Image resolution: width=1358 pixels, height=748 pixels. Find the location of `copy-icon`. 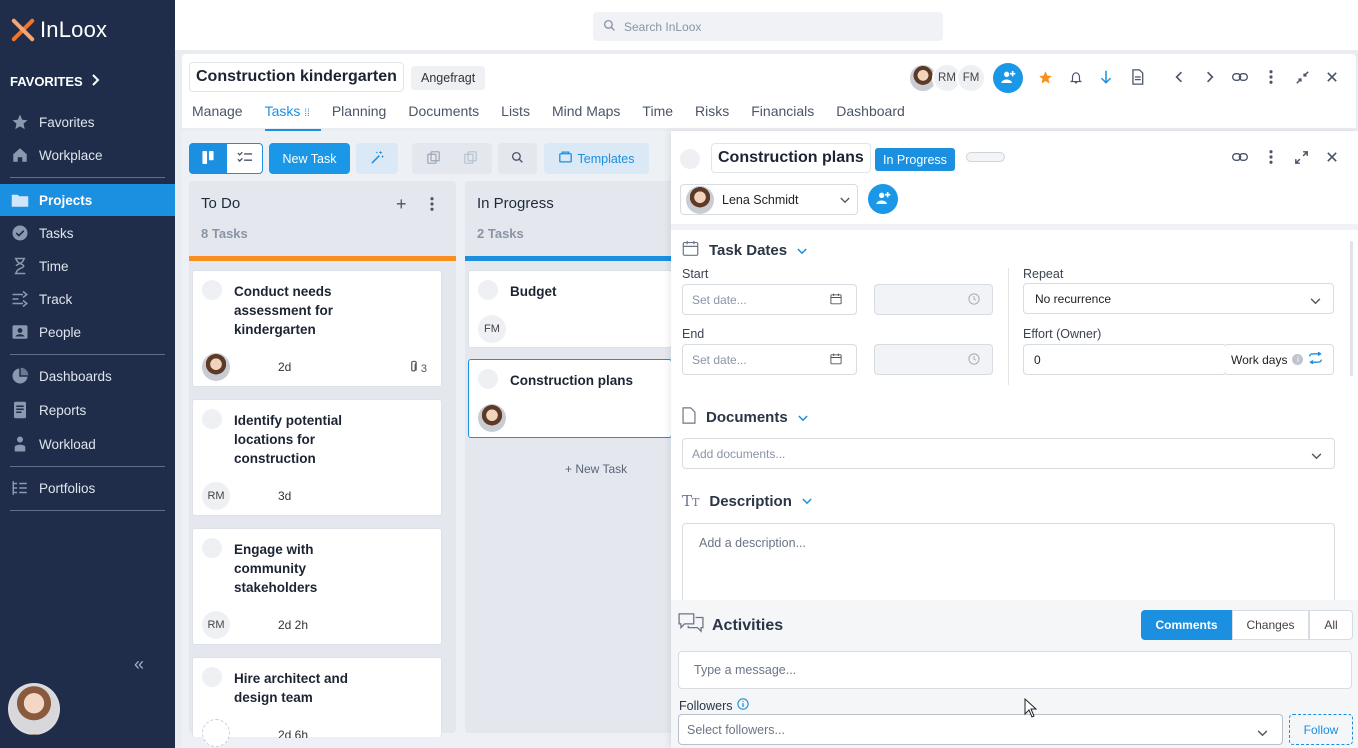

copy-icon is located at coordinates (433, 158).